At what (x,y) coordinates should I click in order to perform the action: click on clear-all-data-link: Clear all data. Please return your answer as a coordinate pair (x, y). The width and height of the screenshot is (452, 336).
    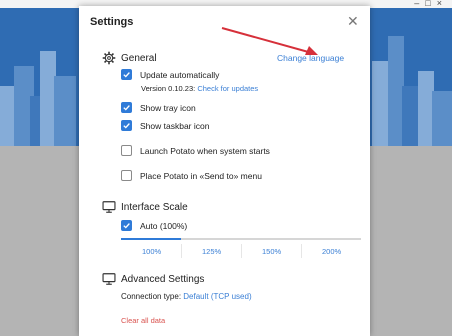
    Looking at the image, I should click on (143, 320).